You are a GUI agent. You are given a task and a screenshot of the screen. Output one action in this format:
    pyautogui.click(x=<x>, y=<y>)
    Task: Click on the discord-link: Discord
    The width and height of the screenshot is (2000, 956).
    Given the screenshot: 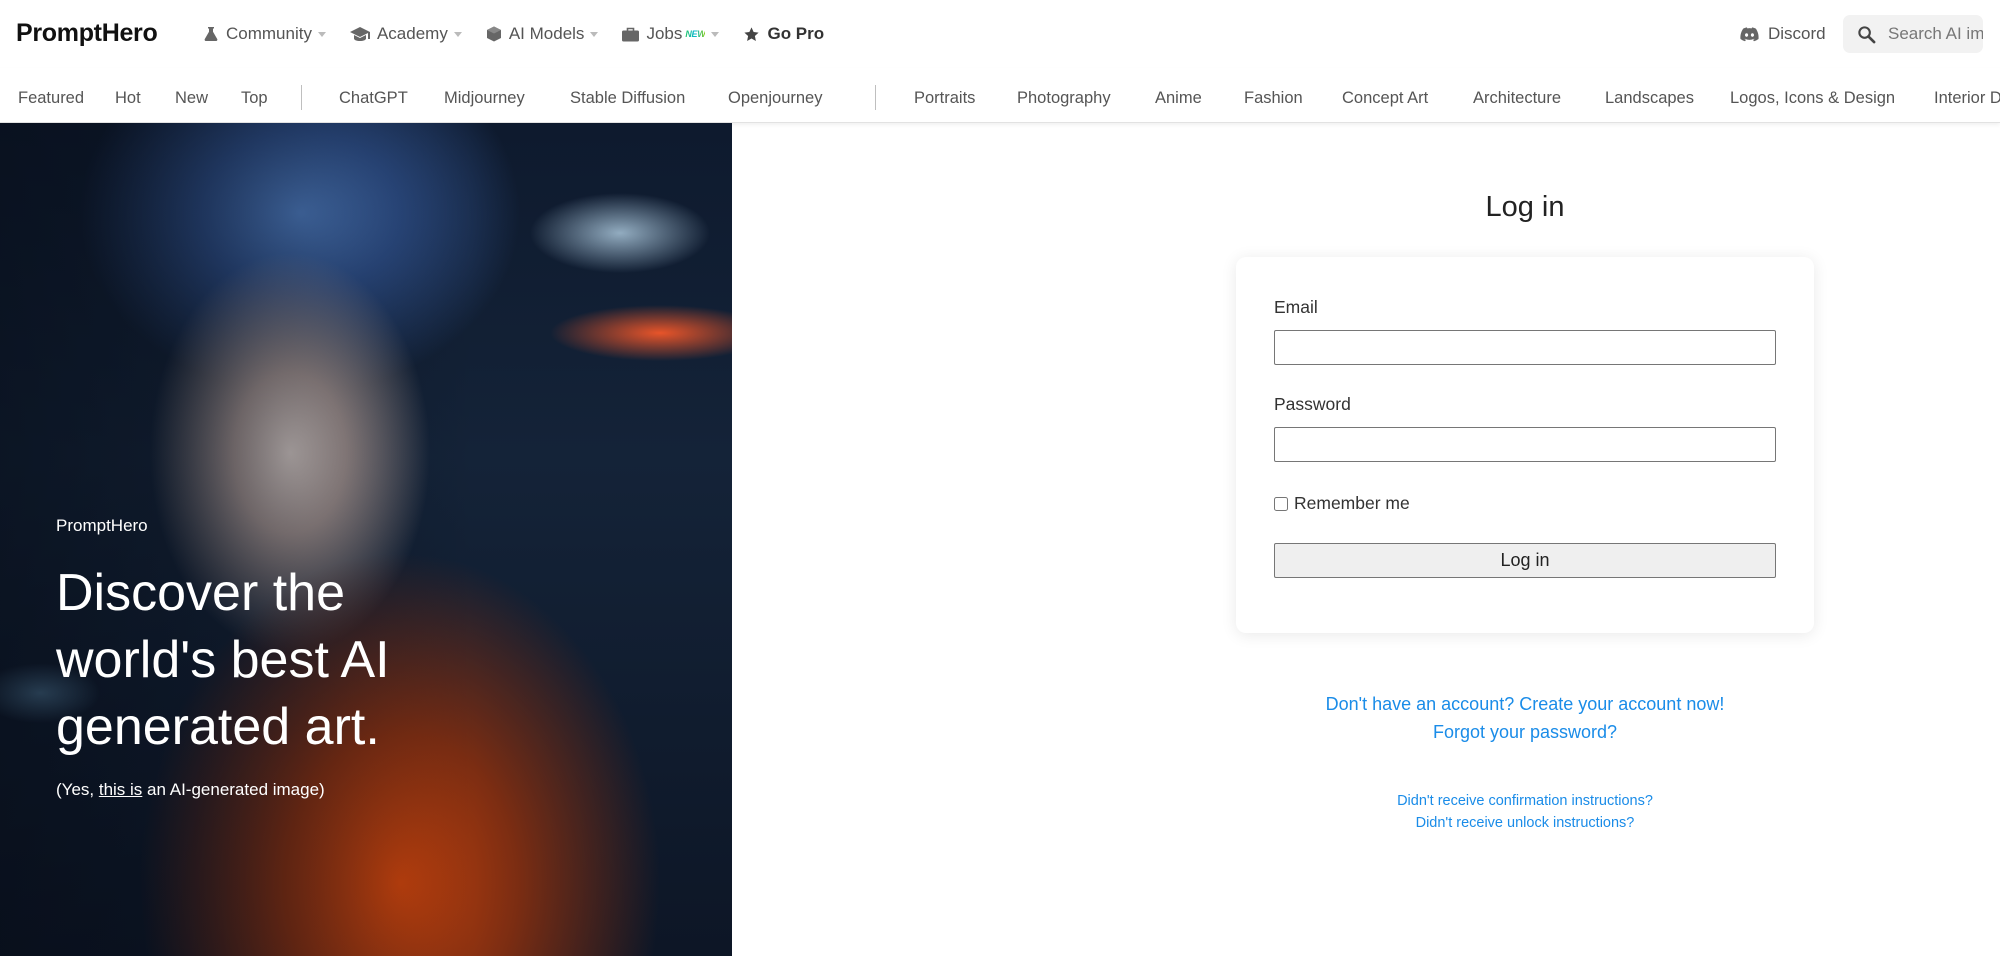 What is the action you would take?
    pyautogui.click(x=1783, y=34)
    